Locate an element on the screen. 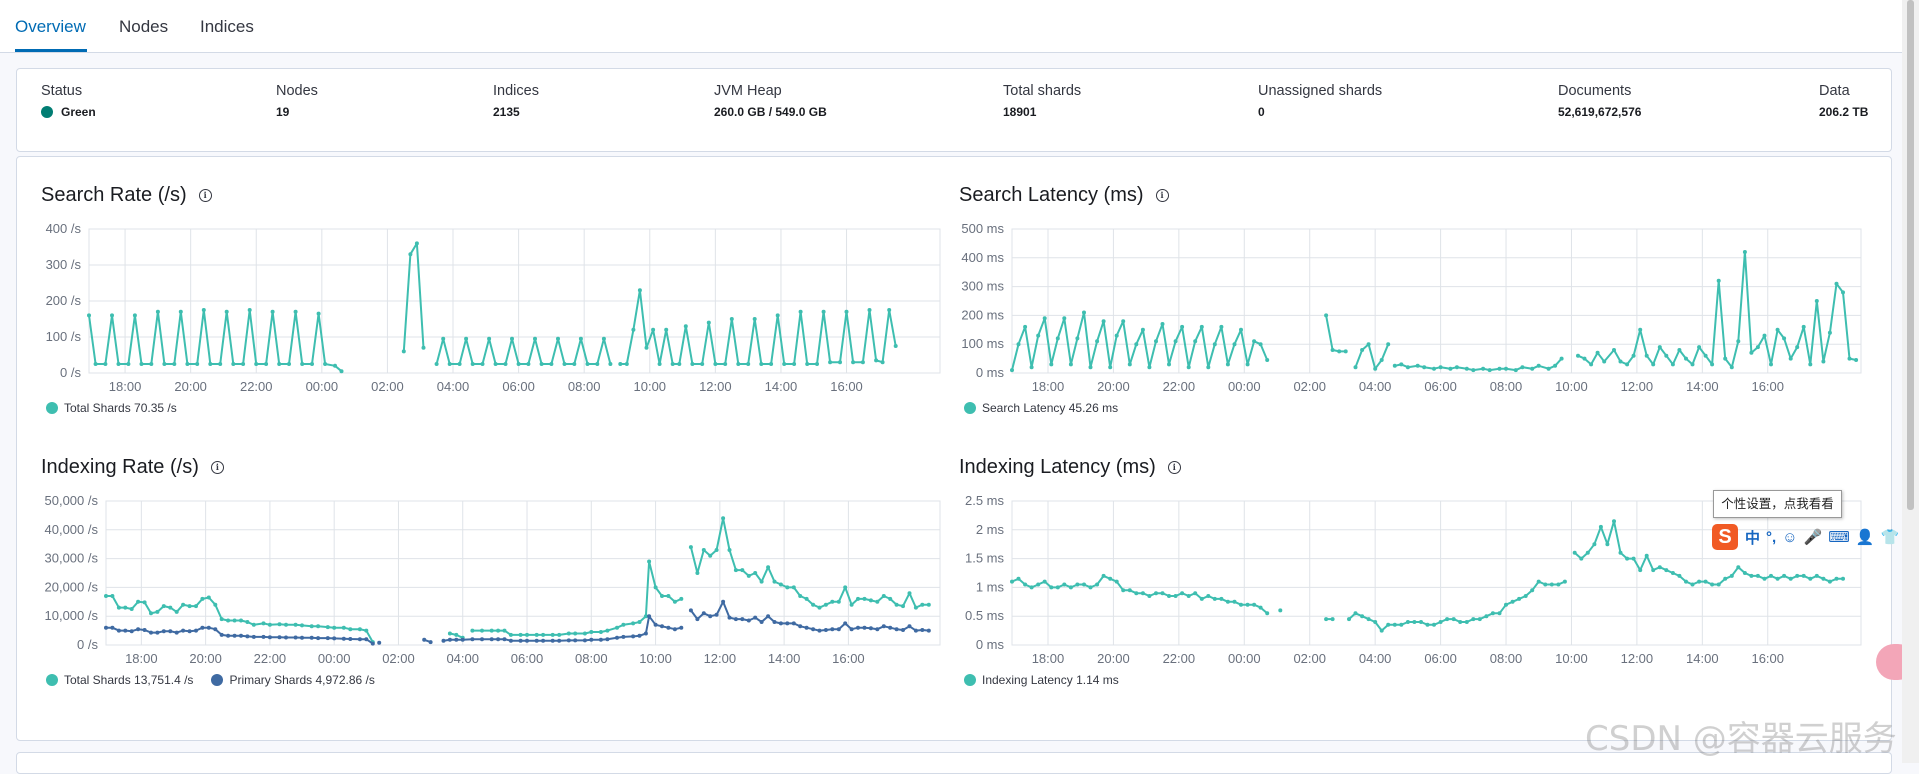 The height and width of the screenshot is (774, 1919). legend-item: Search Latency 45.26 ms is located at coordinates (1041, 408).